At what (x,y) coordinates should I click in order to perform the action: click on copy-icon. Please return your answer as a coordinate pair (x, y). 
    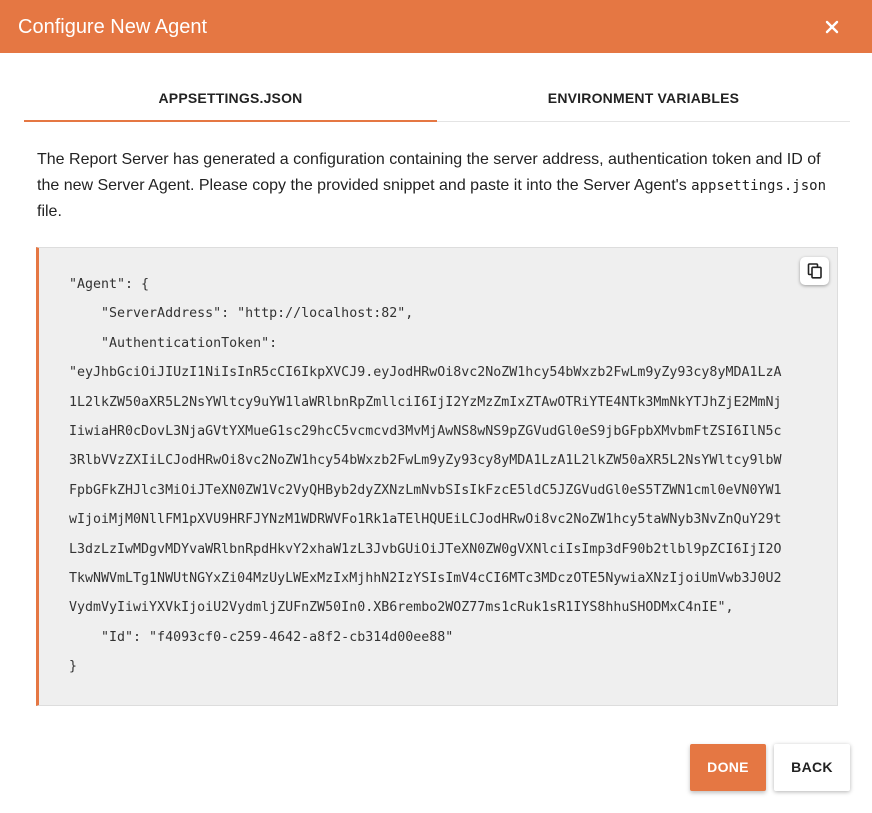
    Looking at the image, I should click on (814, 271).